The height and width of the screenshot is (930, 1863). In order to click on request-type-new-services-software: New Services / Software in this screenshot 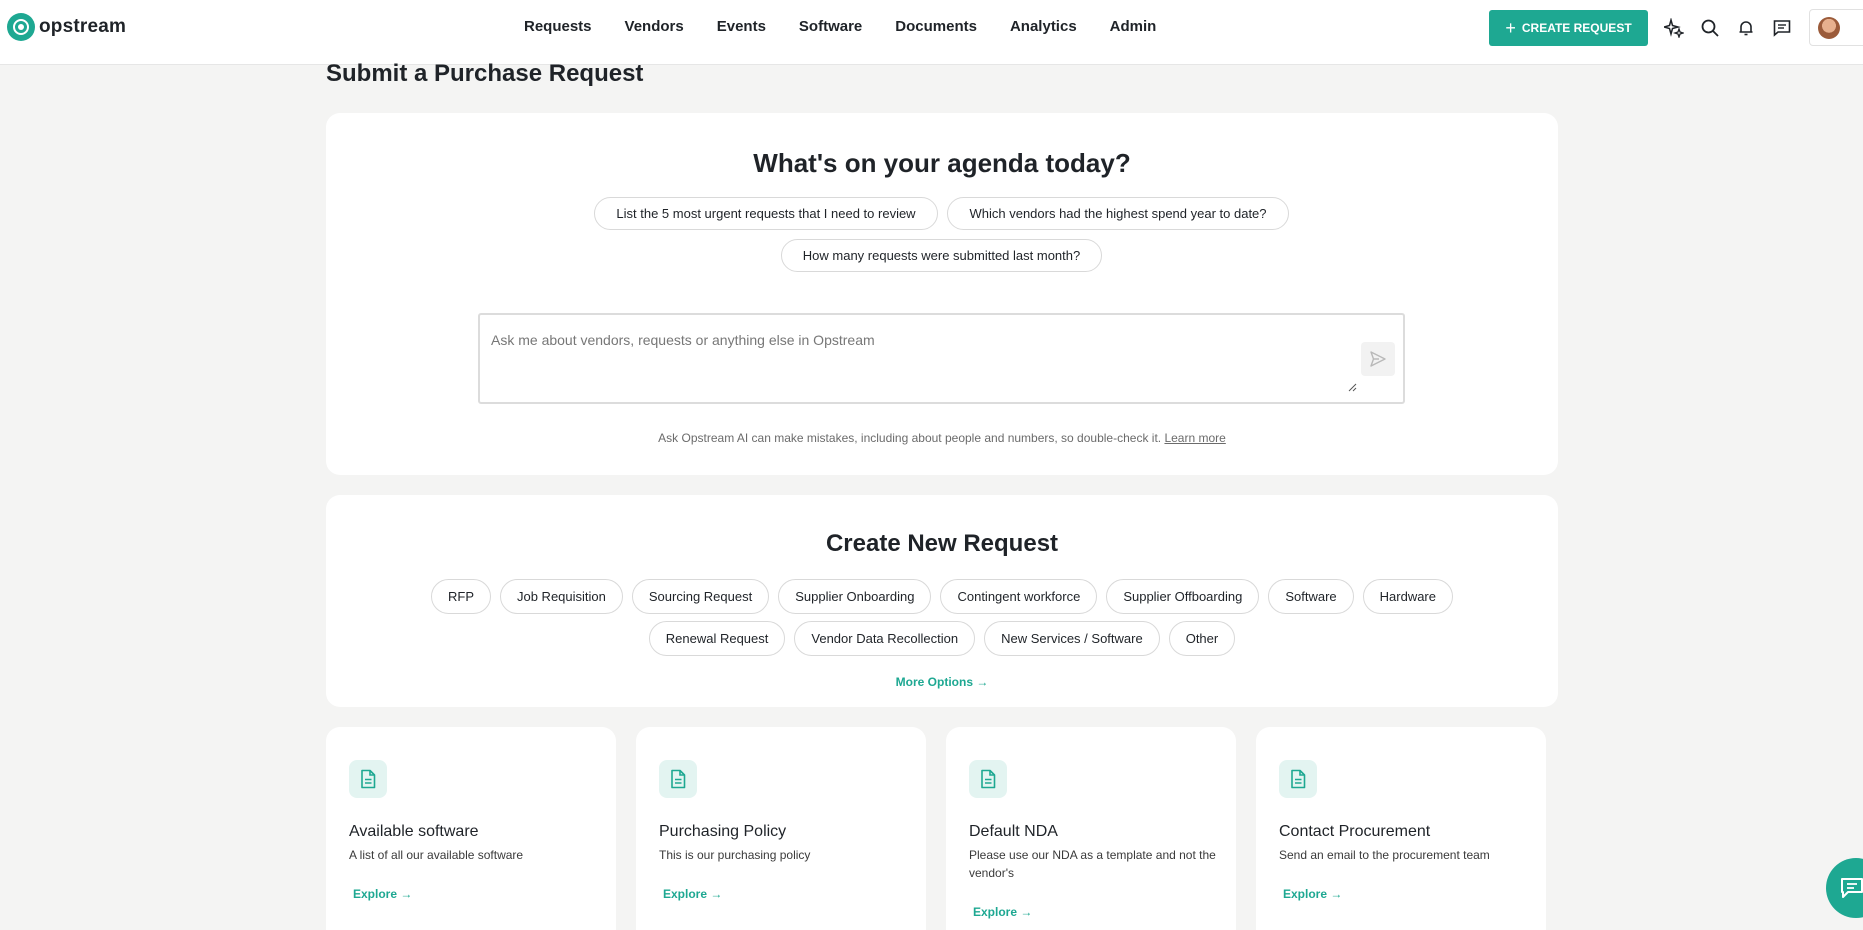, I will do `click(1072, 638)`.